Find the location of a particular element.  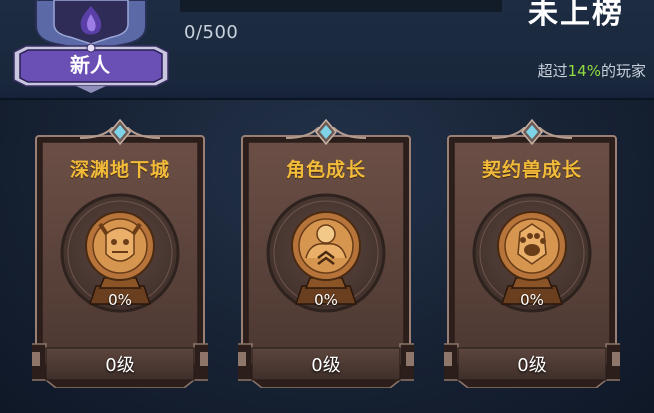

progress-bar is located at coordinates (341, 6).